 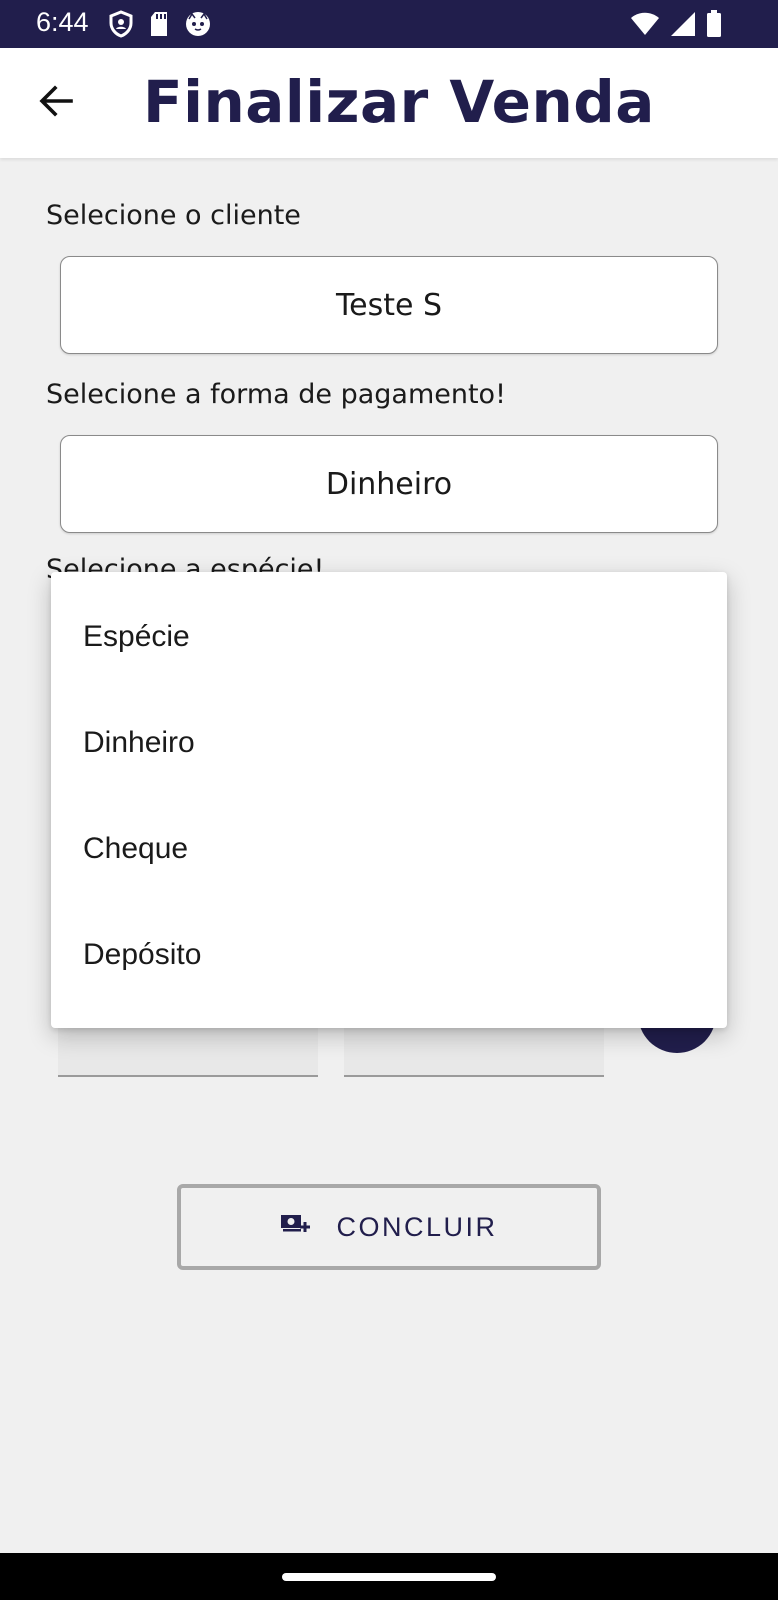 I want to click on concluir-label: CONCLUIR, so click(x=417, y=1226).